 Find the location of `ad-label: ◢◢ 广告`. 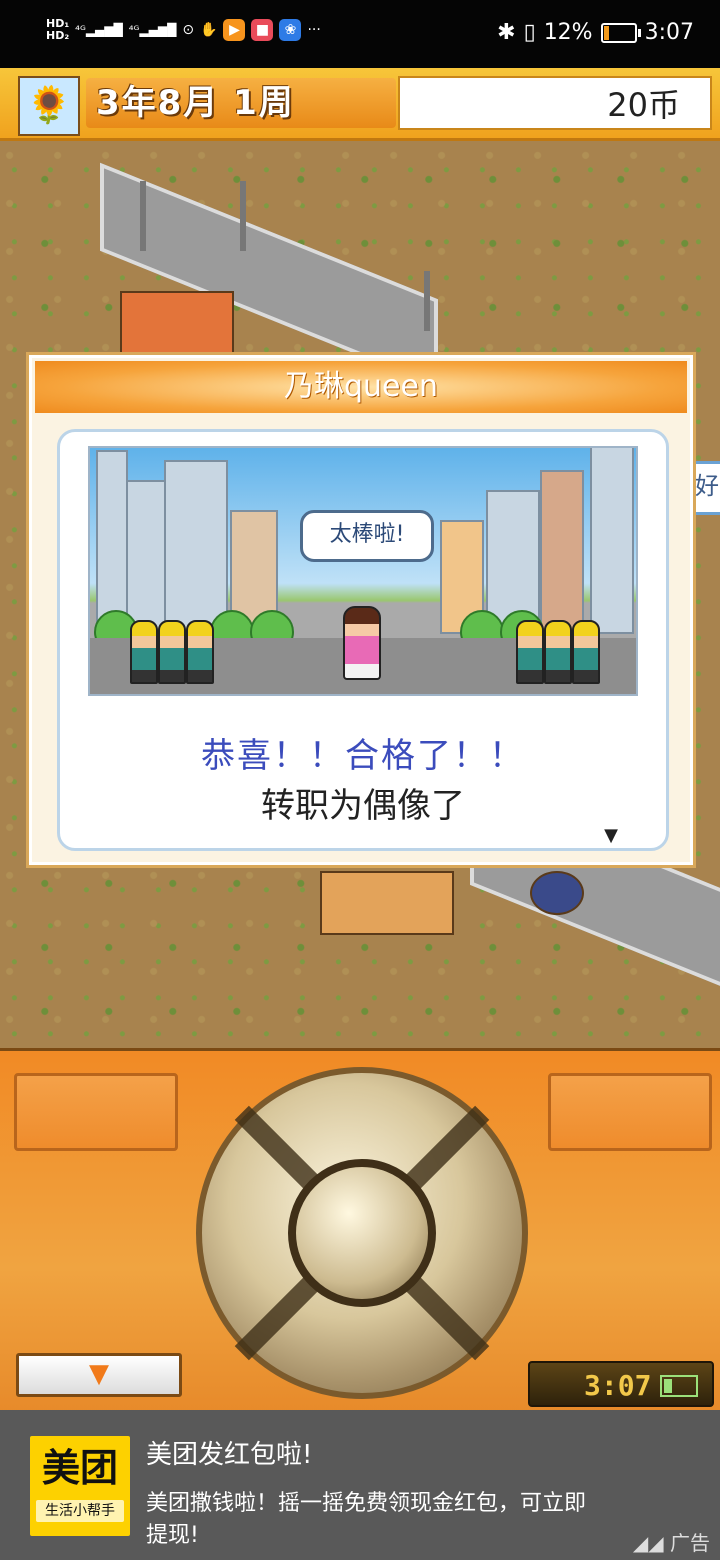

ad-label: ◢◢ 广告 is located at coordinates (671, 1543).